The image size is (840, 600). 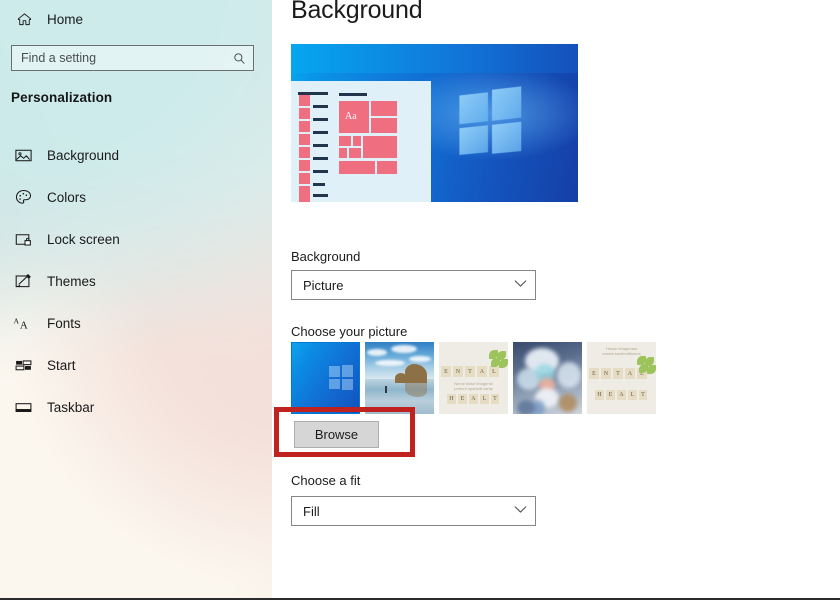 I want to click on choose-picture-label: Choose your picture, so click(x=349, y=331).